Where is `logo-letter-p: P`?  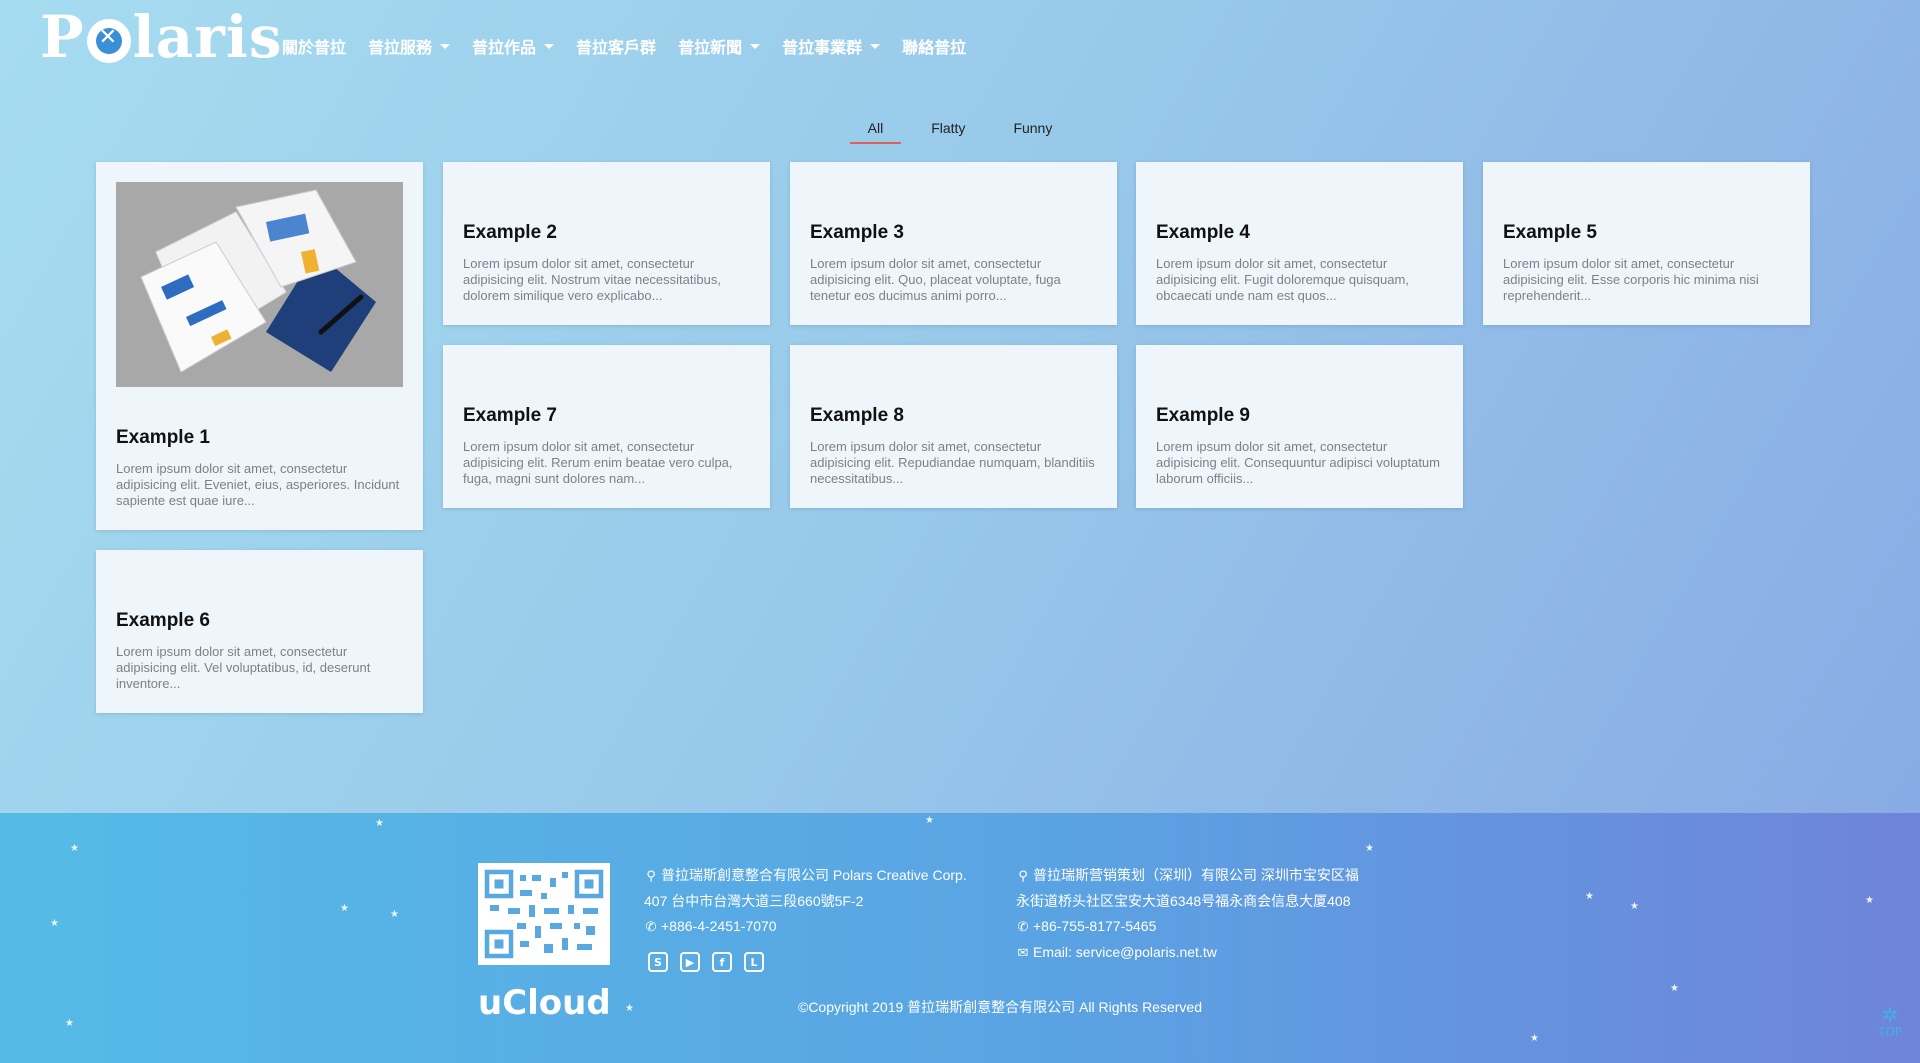 logo-letter-p: P is located at coordinates (62, 37).